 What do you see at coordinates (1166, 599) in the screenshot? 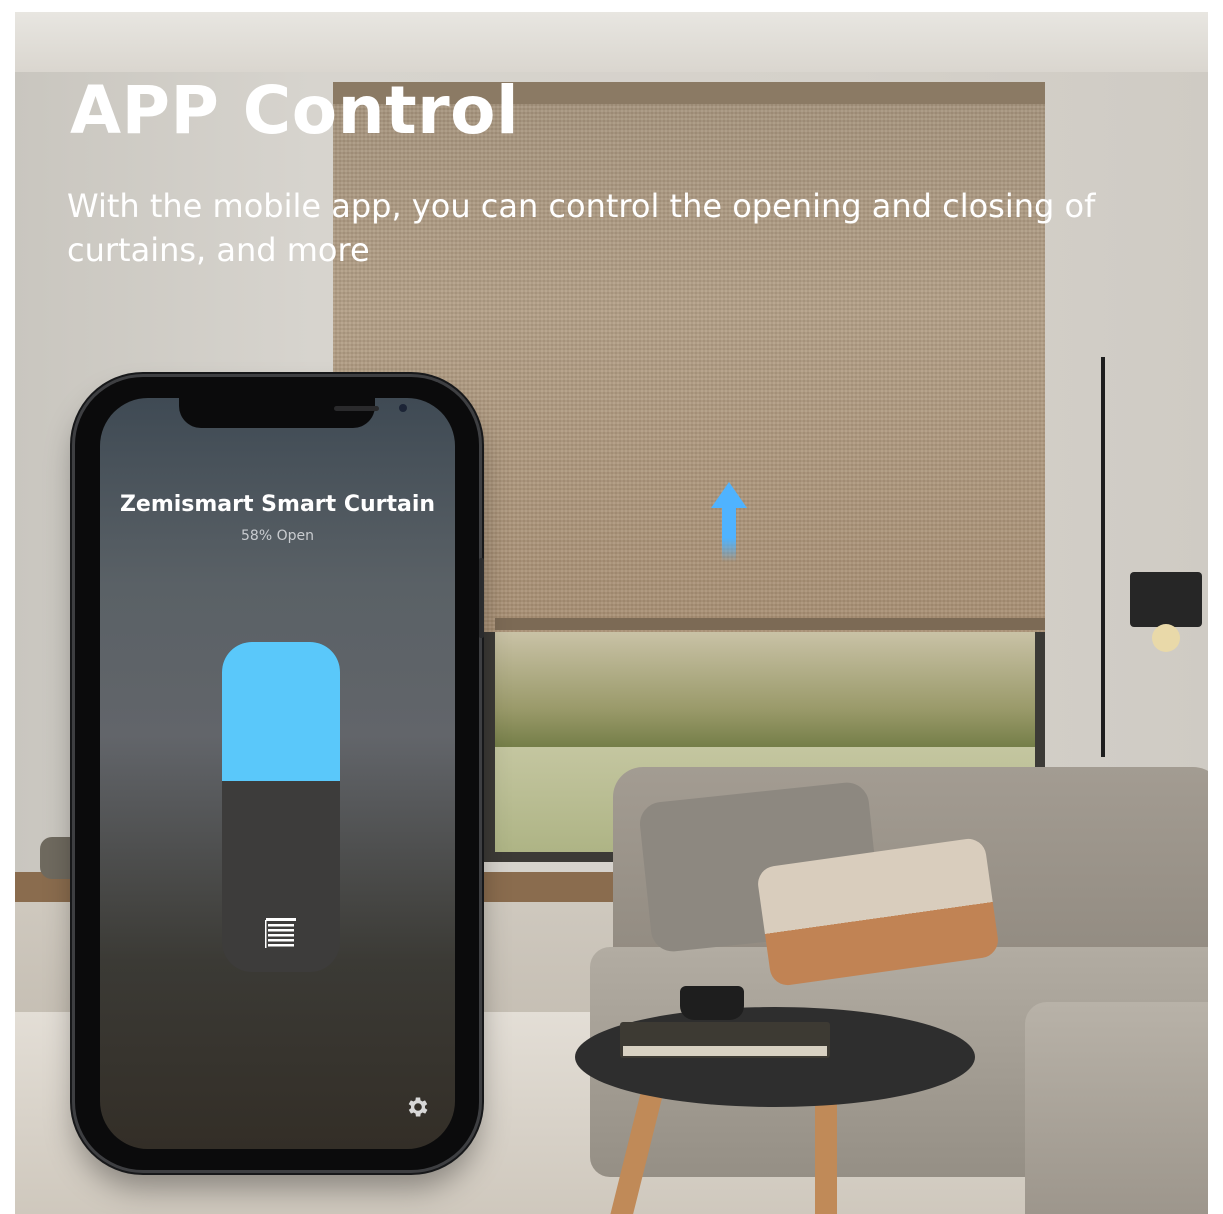
I see `floor-lamp-shade` at bounding box center [1166, 599].